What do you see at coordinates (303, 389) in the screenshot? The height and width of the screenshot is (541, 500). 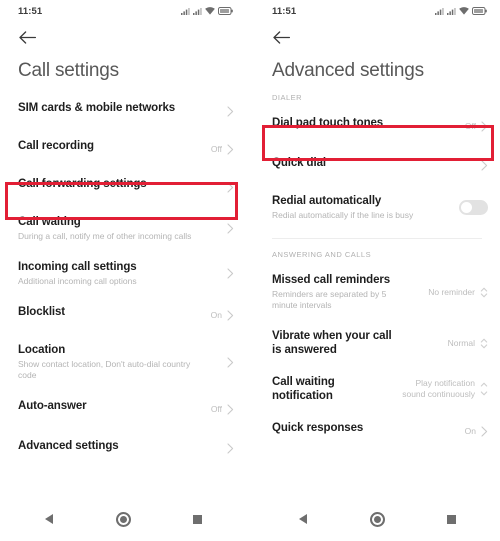 I see `list-item-title: Call waiting notification` at bounding box center [303, 389].